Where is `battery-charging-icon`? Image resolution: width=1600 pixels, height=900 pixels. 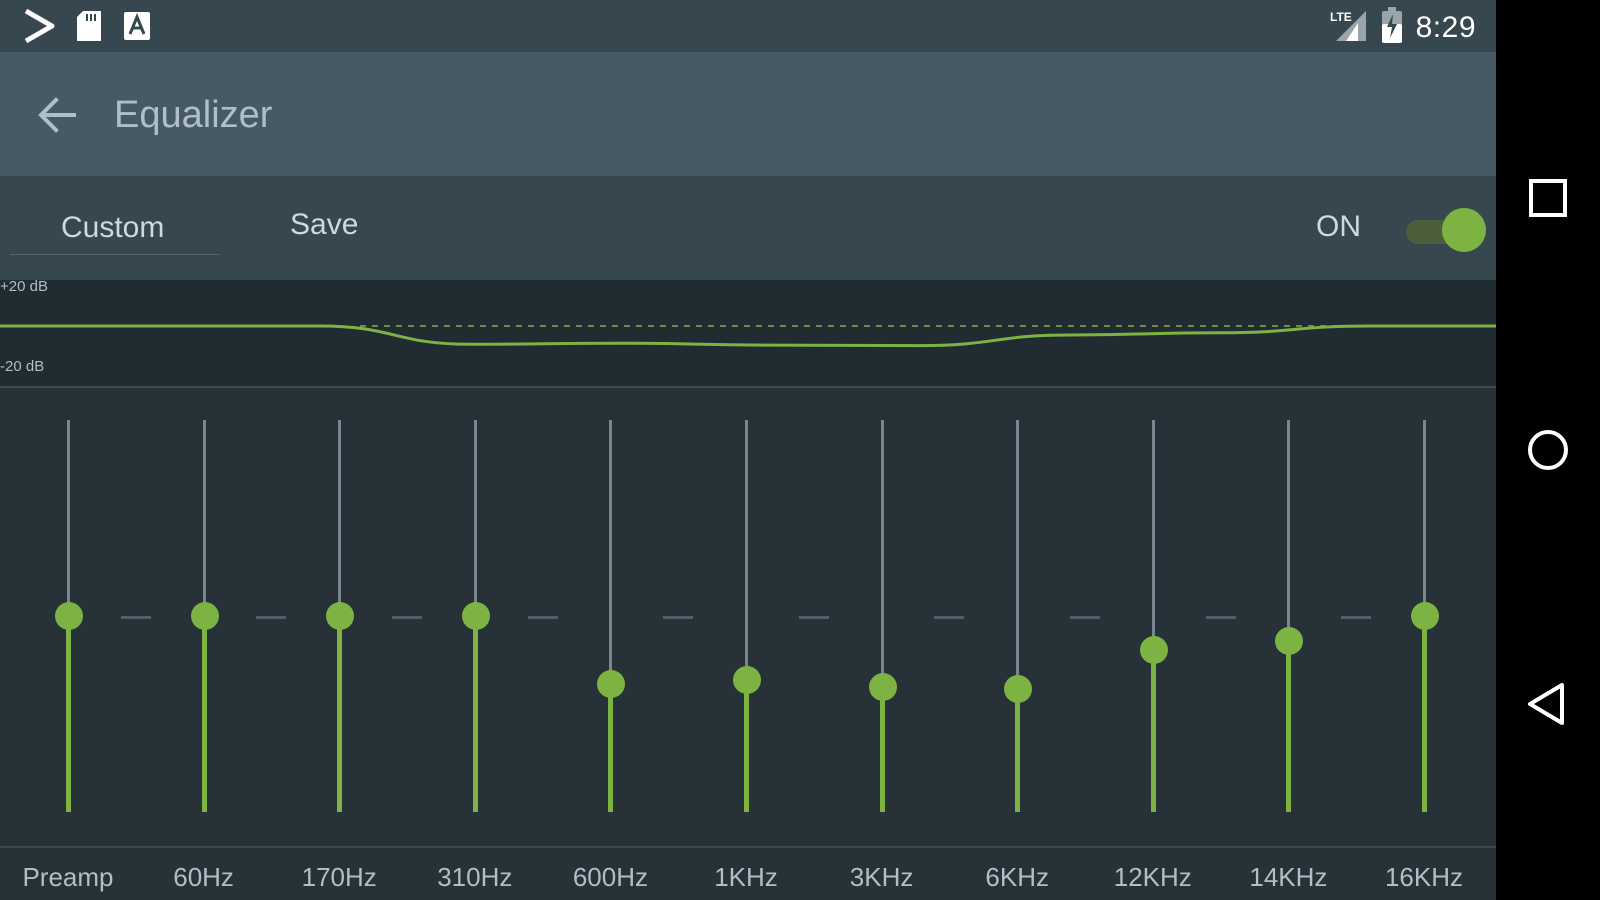 battery-charging-icon is located at coordinates (1392, 27).